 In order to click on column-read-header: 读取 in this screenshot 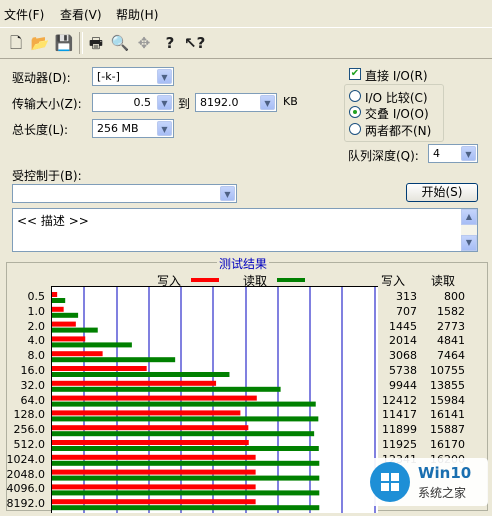, I will do `click(443, 281)`.